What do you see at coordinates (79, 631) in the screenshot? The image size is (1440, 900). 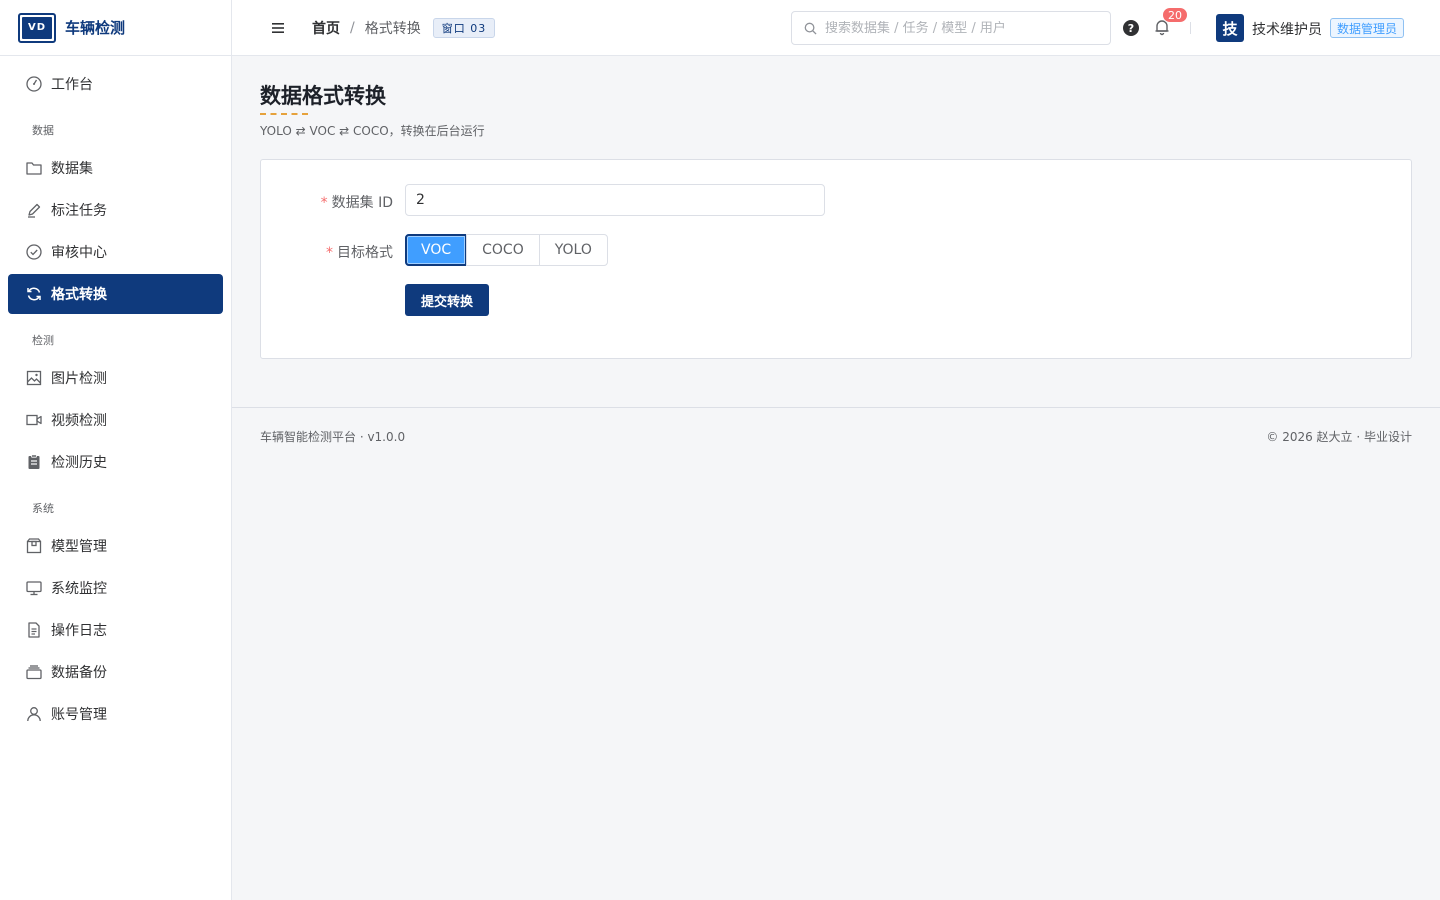 I see `sidebar-item-label: 操作日志` at bounding box center [79, 631].